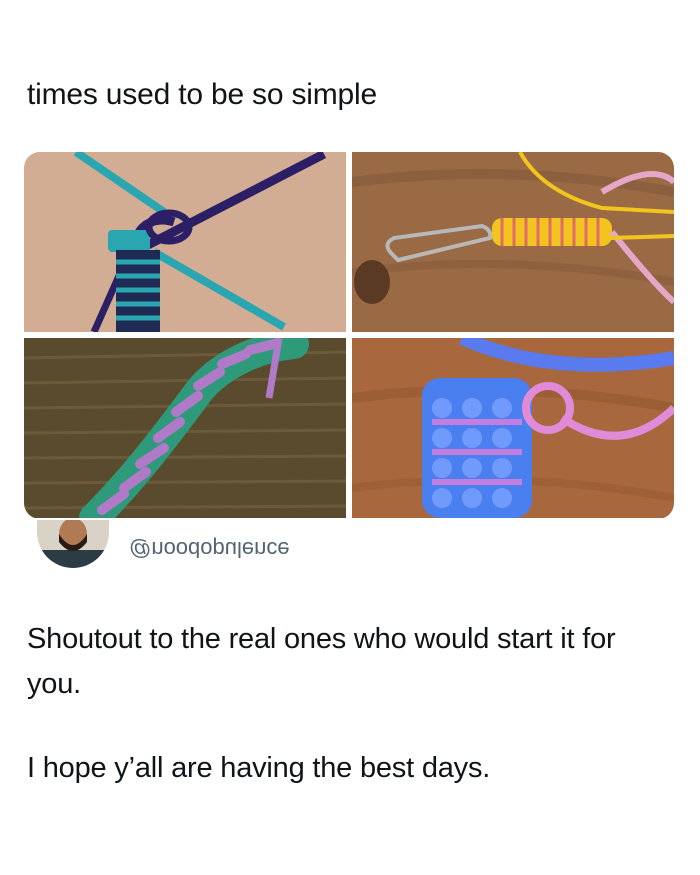 This screenshot has height=875, width=700. I want to click on photo-blue-pink-box-stitch, so click(513, 428).